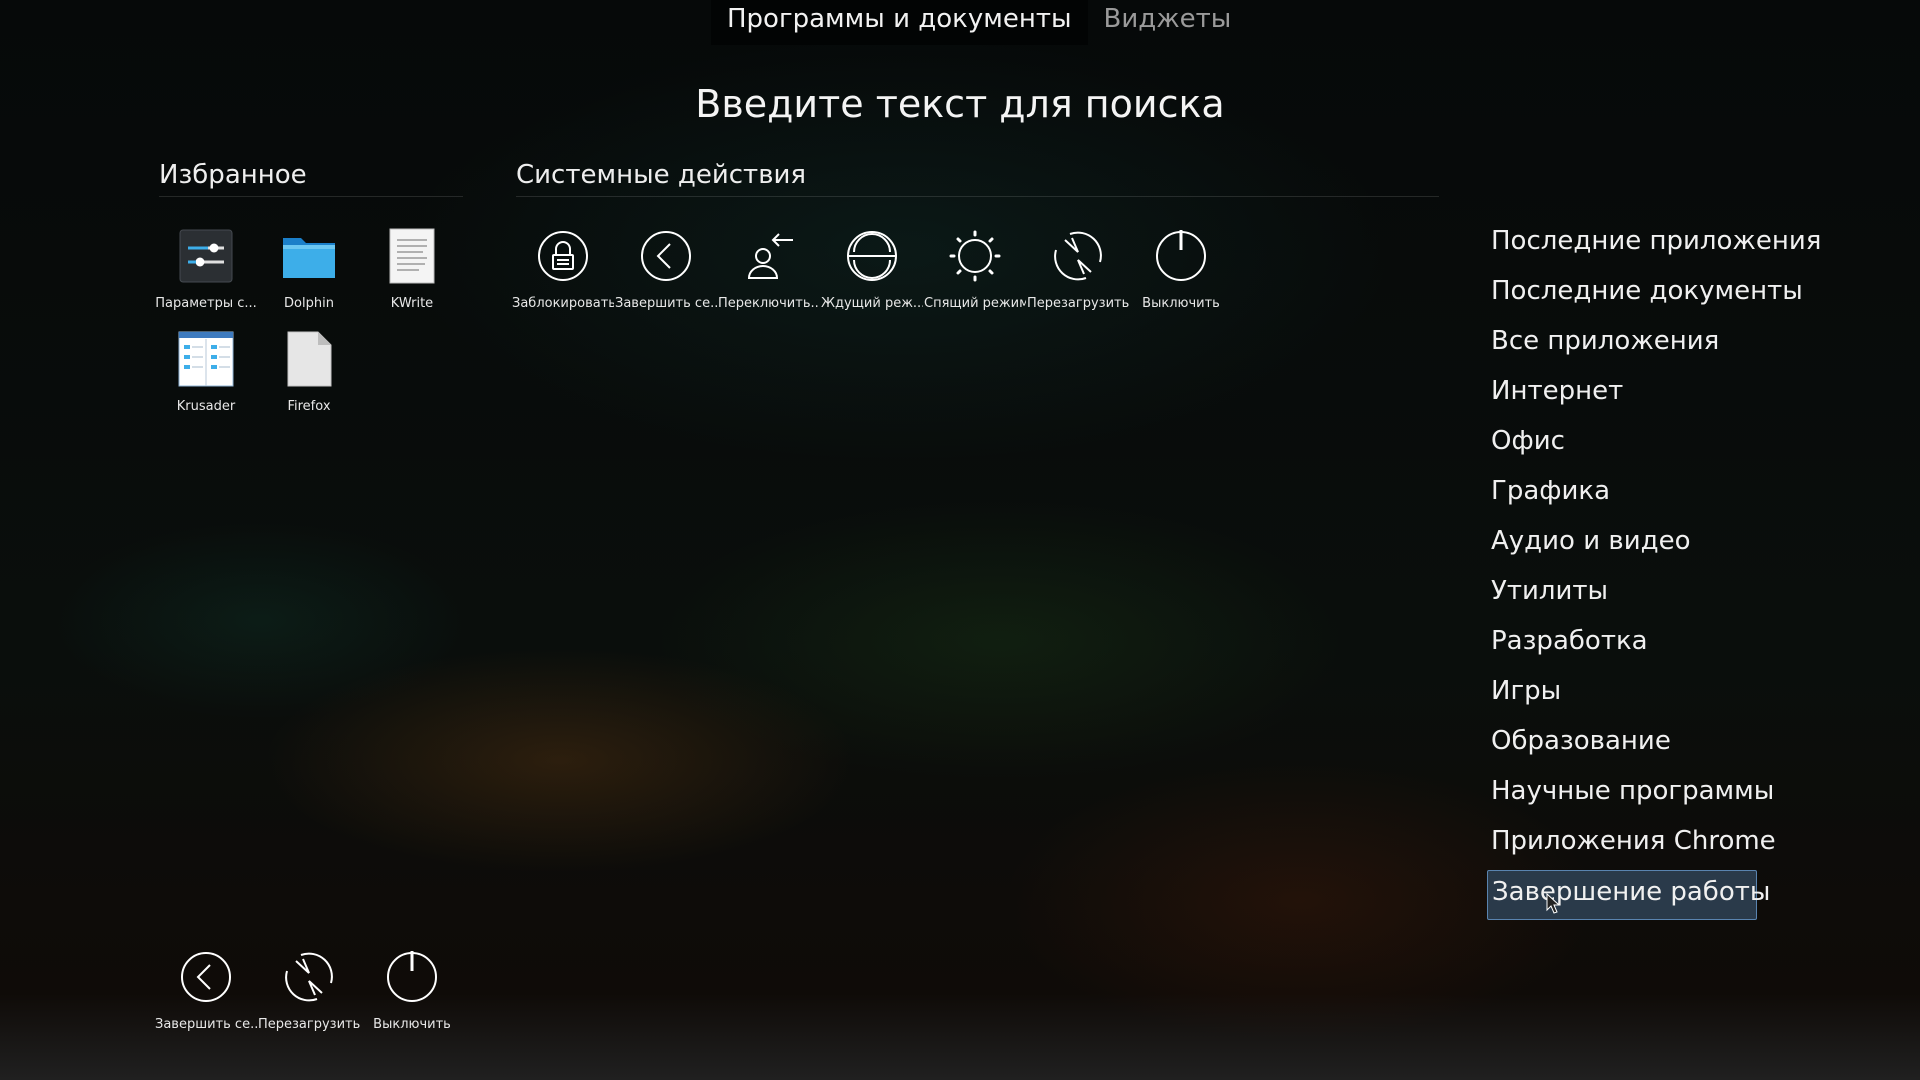 Image resolution: width=1920 pixels, height=1080 pixels. What do you see at coordinates (1553, 904) in the screenshot?
I see `mouse-cursor-icon` at bounding box center [1553, 904].